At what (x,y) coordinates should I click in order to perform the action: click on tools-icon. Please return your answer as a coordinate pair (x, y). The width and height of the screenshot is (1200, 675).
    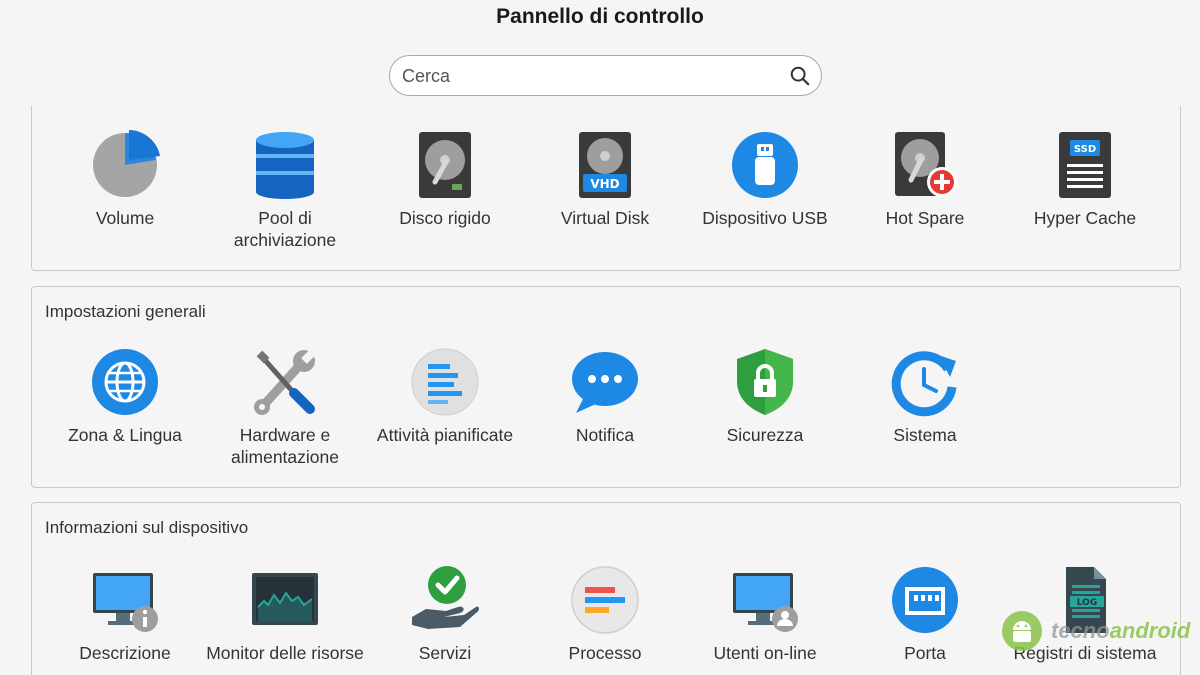
    Looking at the image, I should click on (285, 382).